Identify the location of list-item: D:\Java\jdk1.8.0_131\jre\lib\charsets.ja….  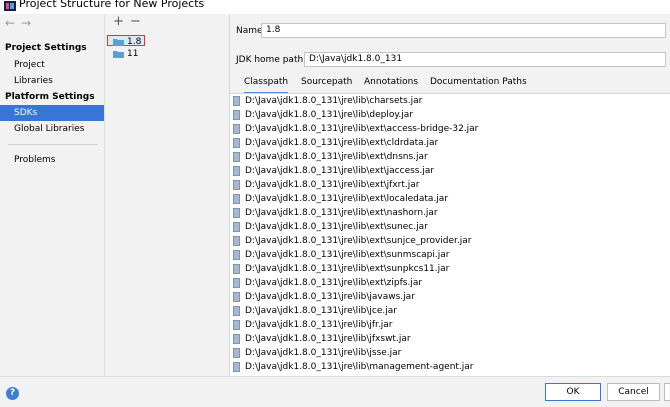
(327, 101).